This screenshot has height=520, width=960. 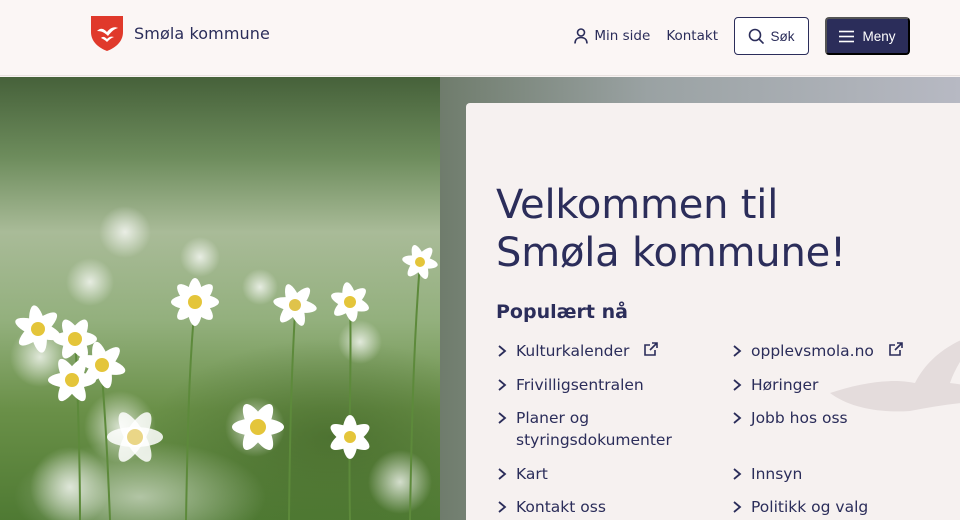 What do you see at coordinates (532, 474) in the screenshot?
I see `link-label: Kart` at bounding box center [532, 474].